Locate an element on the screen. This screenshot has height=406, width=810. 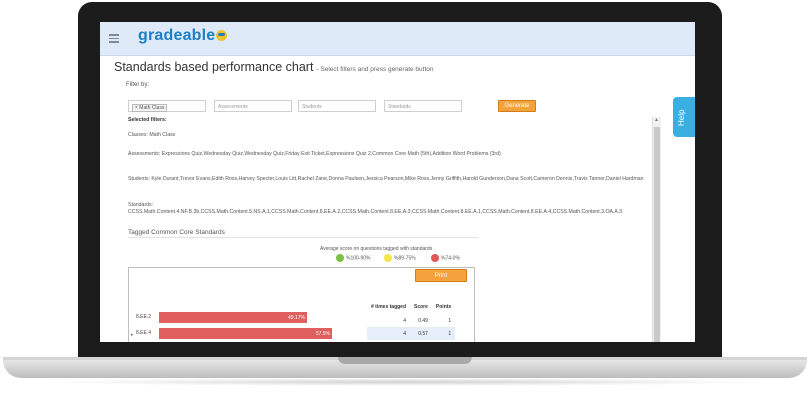
brand-logo: gradeable is located at coordinates (183, 36).